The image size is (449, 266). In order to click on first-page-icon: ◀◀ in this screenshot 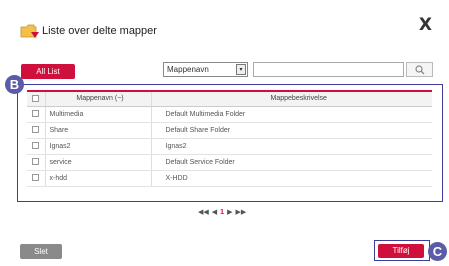, I will do `click(203, 212)`.